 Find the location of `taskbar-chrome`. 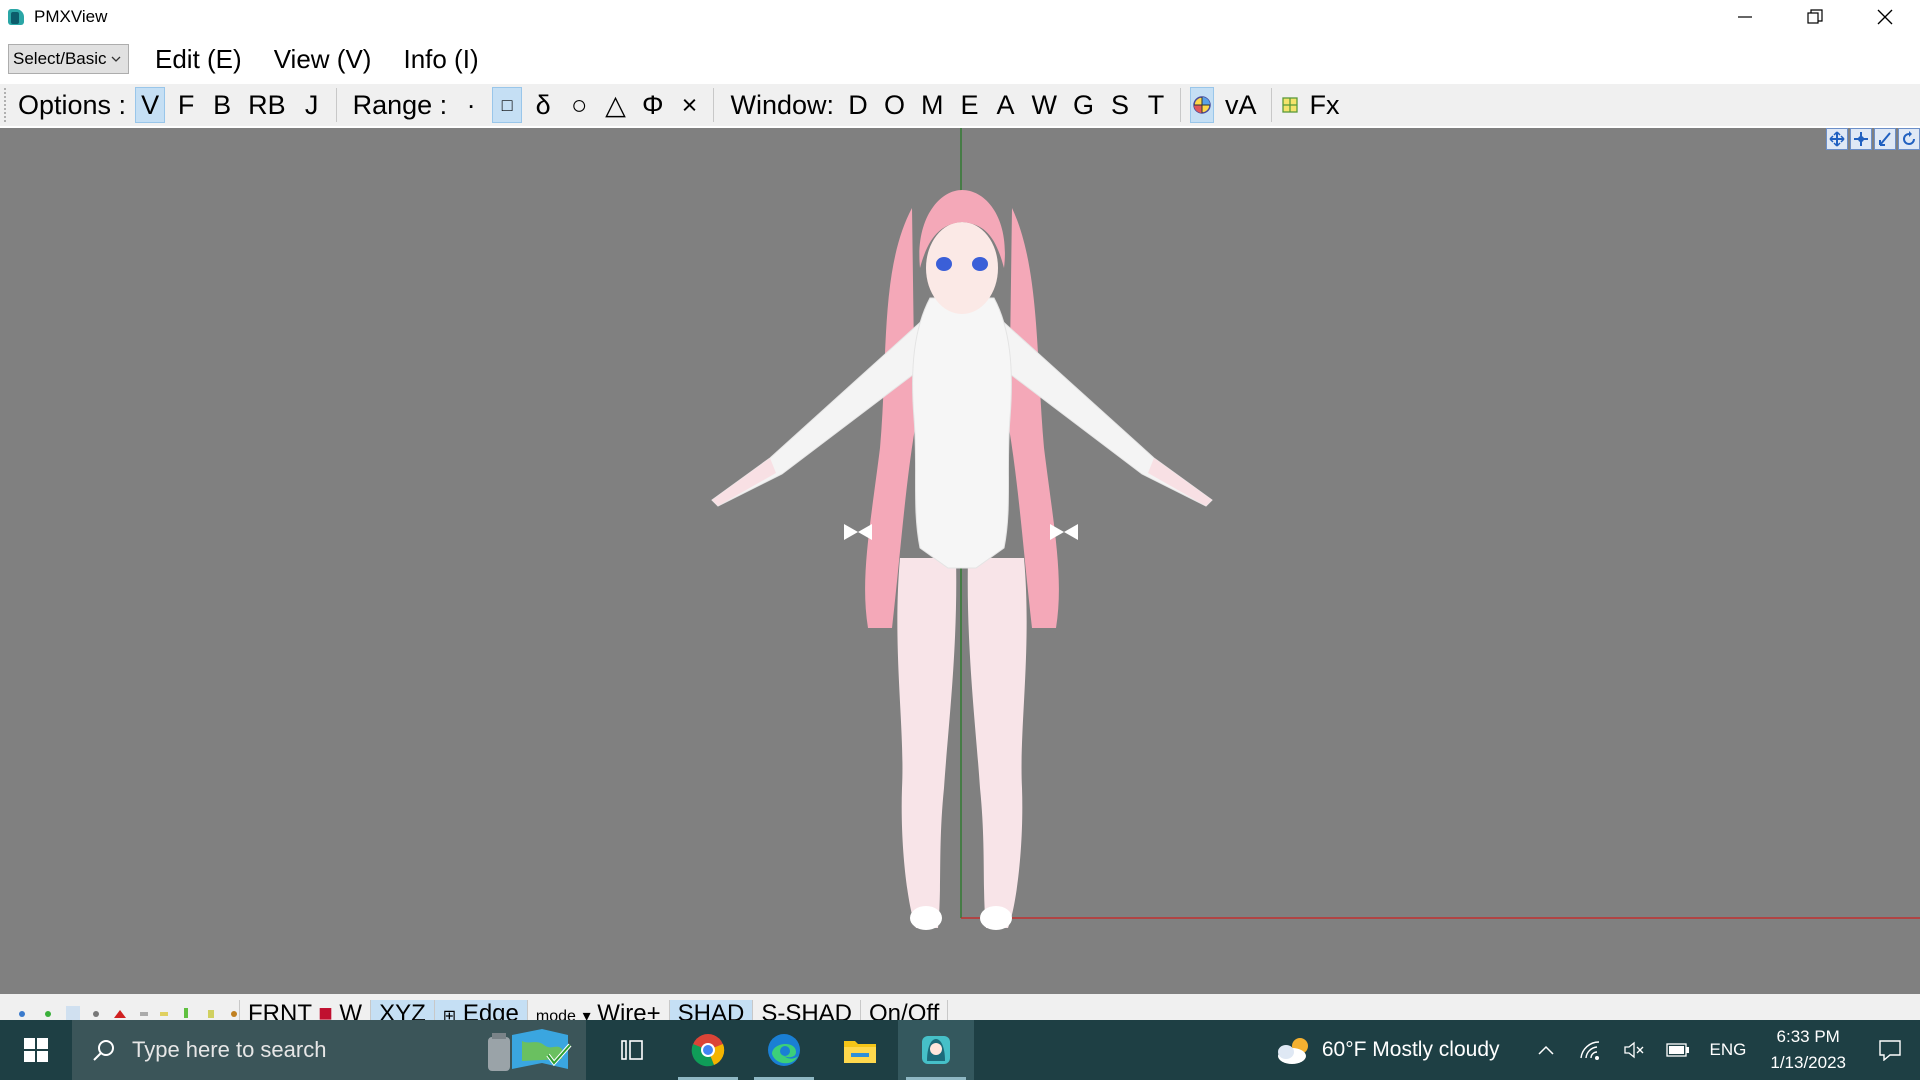

taskbar-chrome is located at coordinates (708, 1050).